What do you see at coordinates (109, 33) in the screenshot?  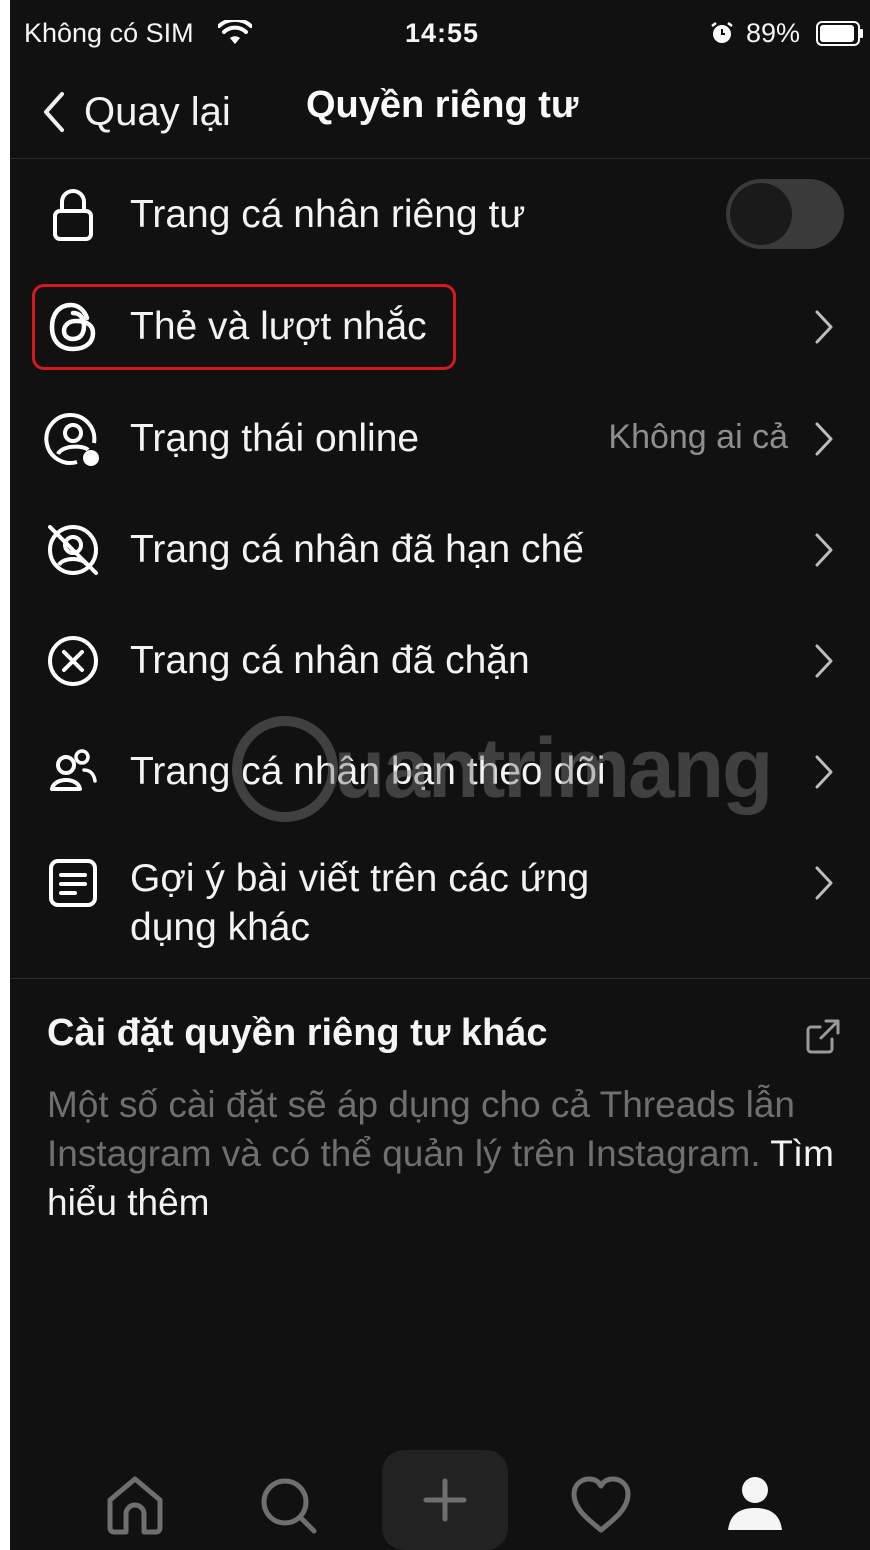 I see `carrier-label: Không có SIM` at bounding box center [109, 33].